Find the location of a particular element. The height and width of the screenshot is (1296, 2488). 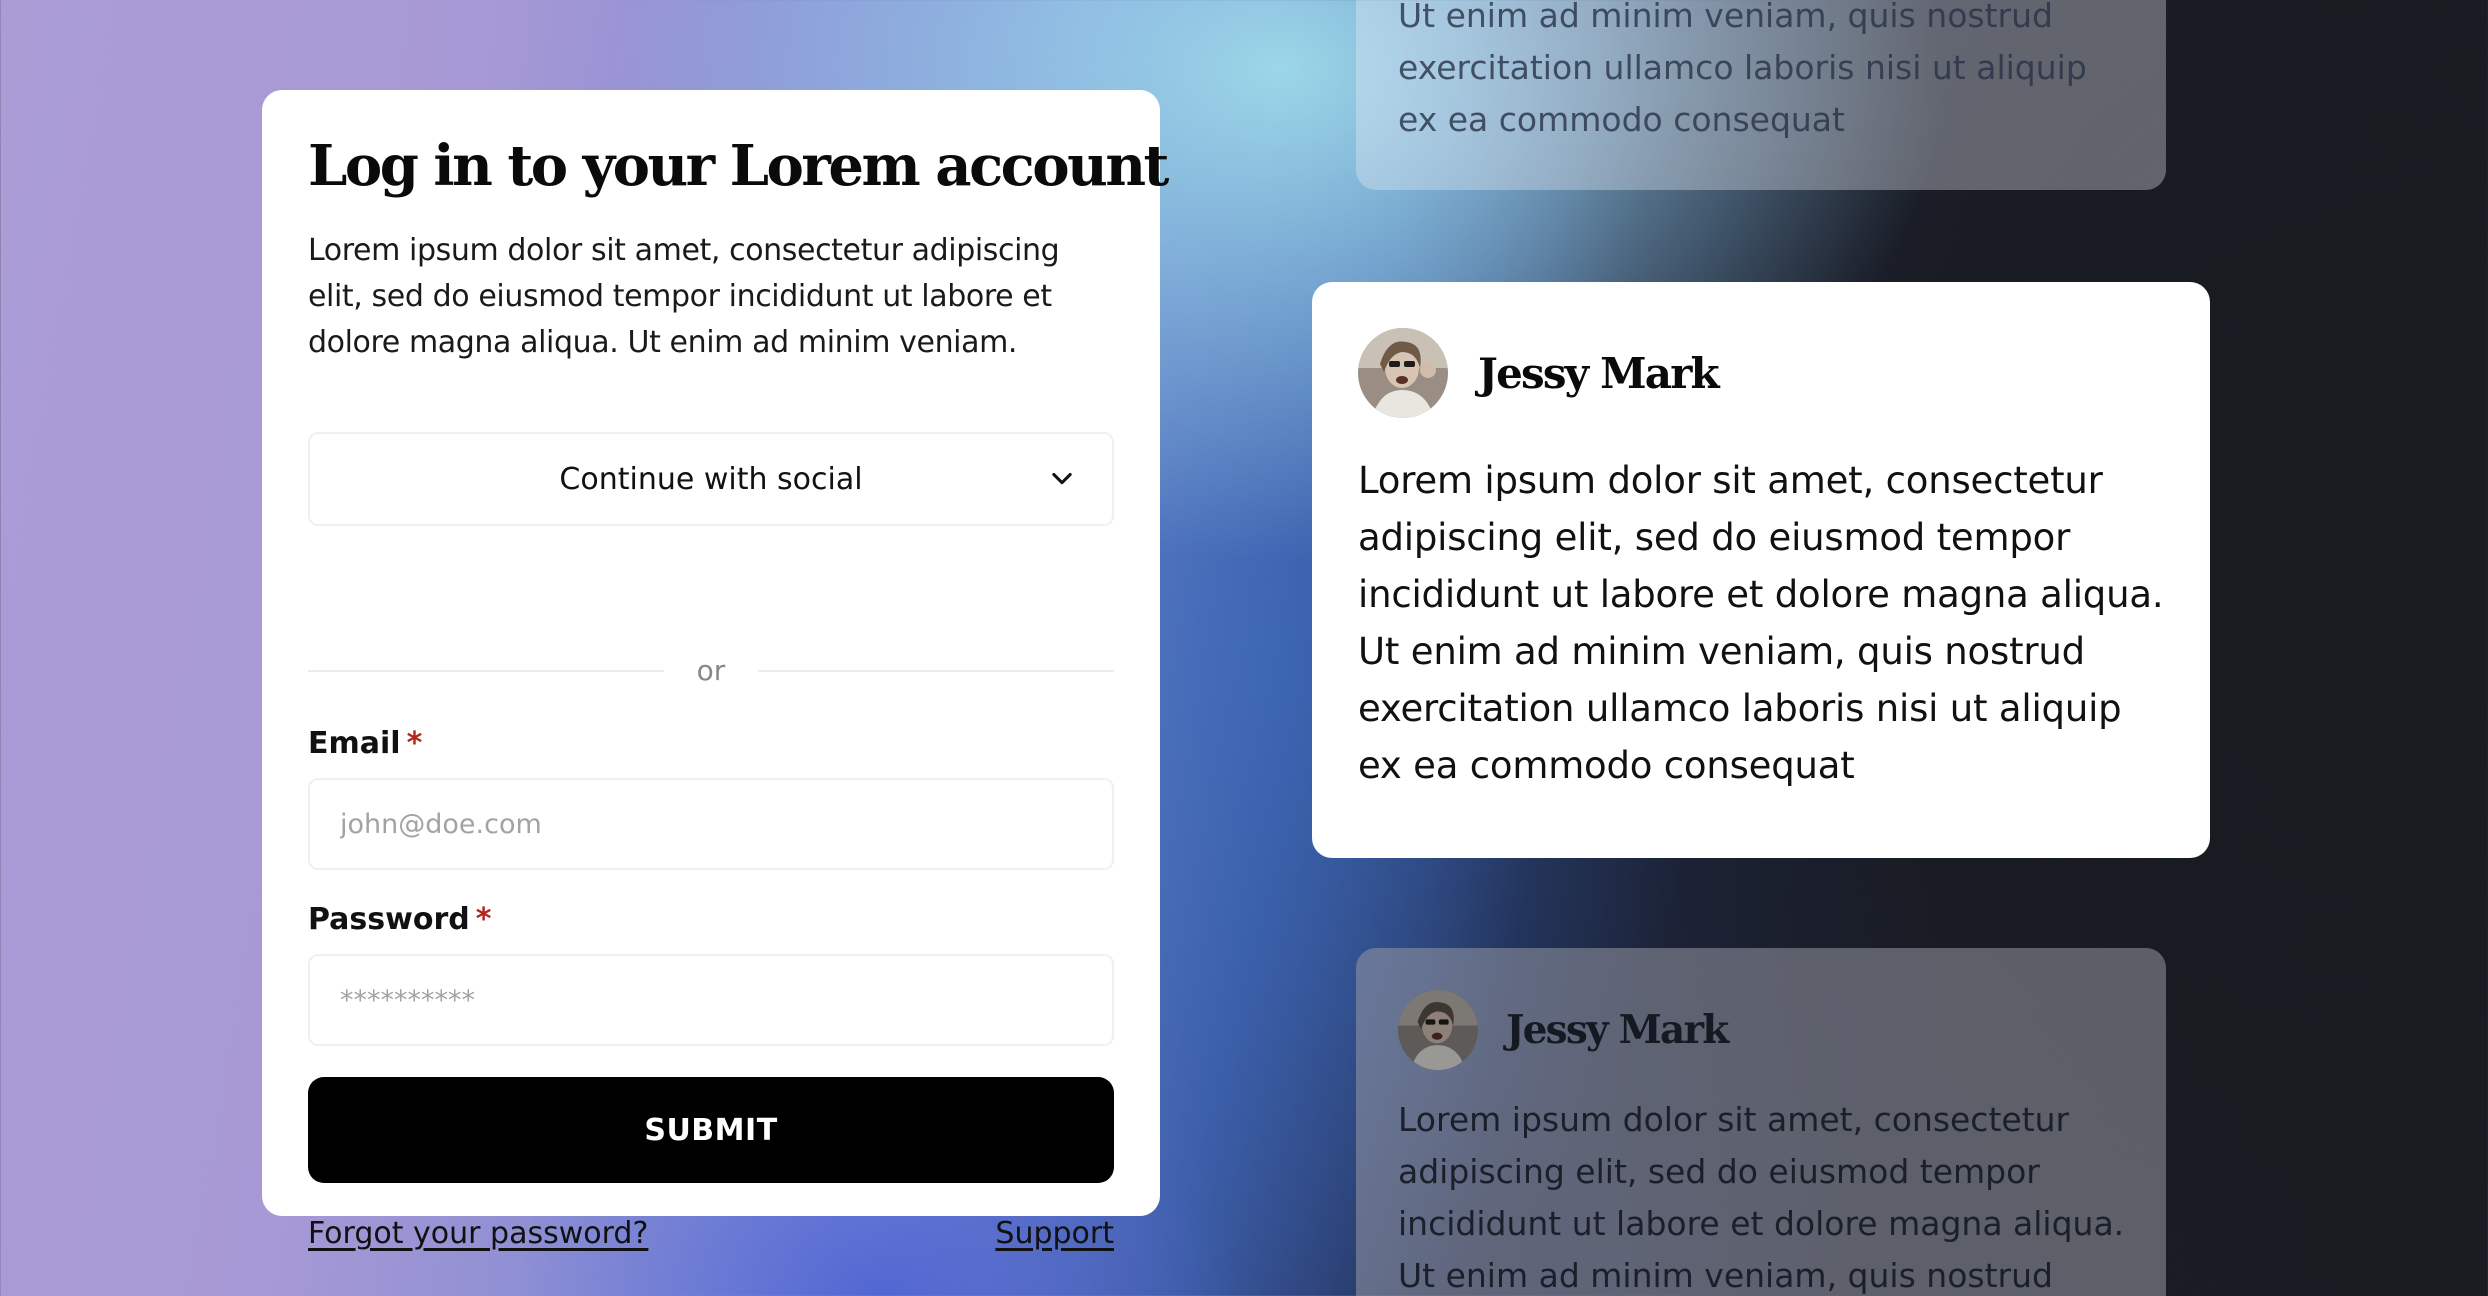

forgot-password-link: Forgot your password? is located at coordinates (478, 1233).